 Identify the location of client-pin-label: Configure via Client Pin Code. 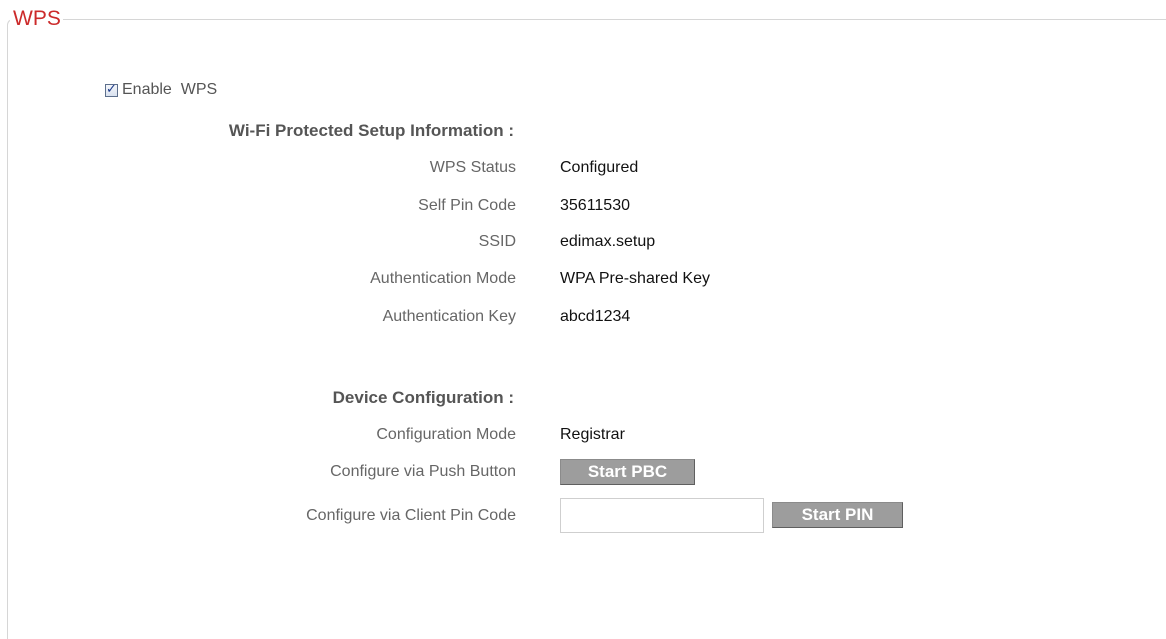
(411, 515).